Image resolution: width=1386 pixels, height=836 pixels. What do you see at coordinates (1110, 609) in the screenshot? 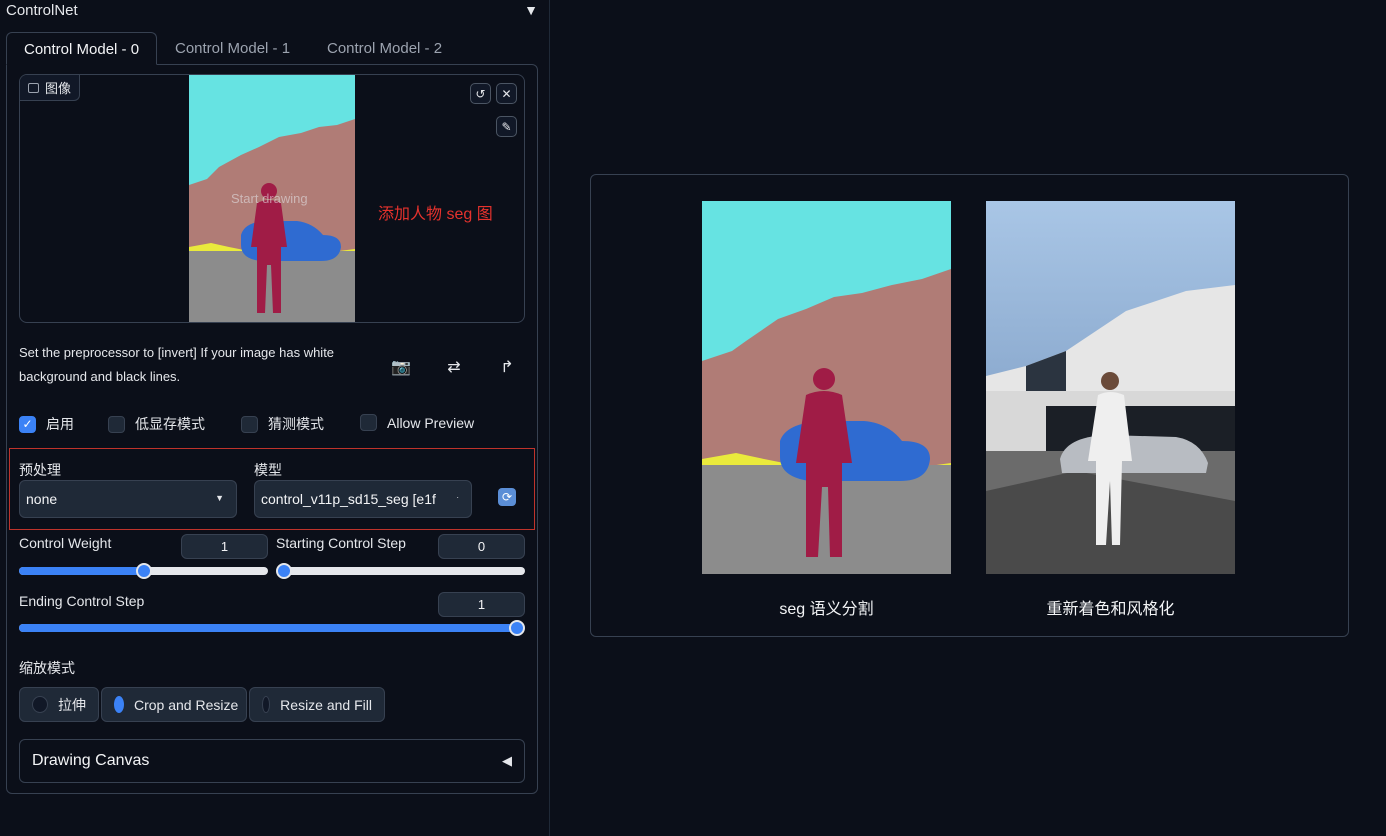
I see `caption-restyle: 重新着色和风格化` at bounding box center [1110, 609].